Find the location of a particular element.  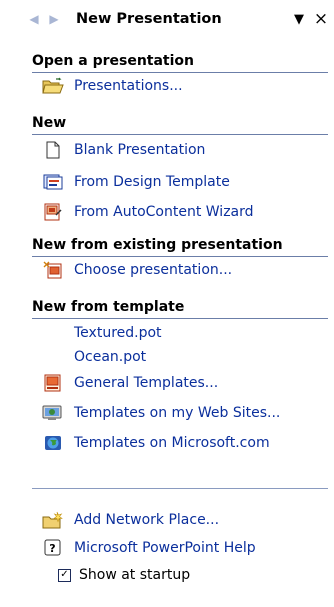

ocean-pot-label: Ocean.pot is located at coordinates (110, 357).